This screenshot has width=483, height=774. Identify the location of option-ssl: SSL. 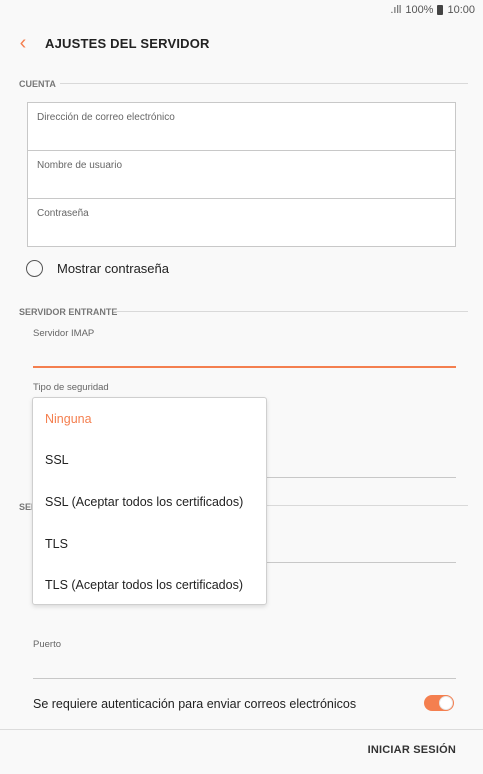
(149, 461).